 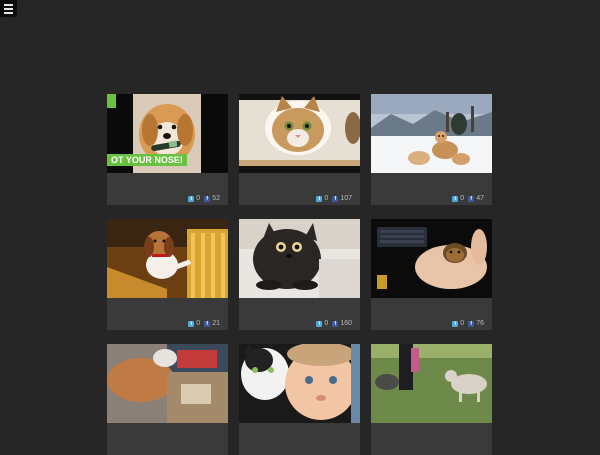 I want to click on cat-baby-thumbnail-image, so click(x=299, y=383).